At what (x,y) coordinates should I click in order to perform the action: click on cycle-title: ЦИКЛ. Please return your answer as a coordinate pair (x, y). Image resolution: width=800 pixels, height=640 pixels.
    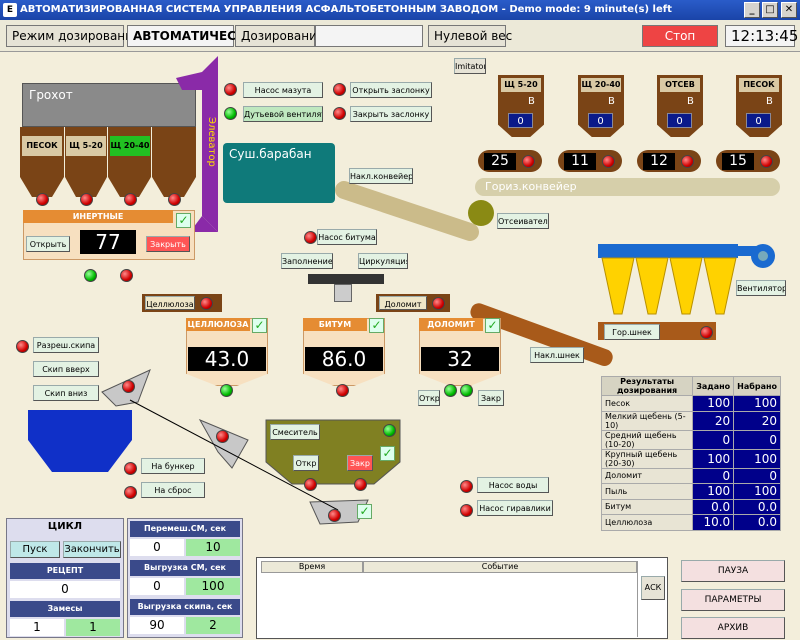
    Looking at the image, I should click on (65, 526).